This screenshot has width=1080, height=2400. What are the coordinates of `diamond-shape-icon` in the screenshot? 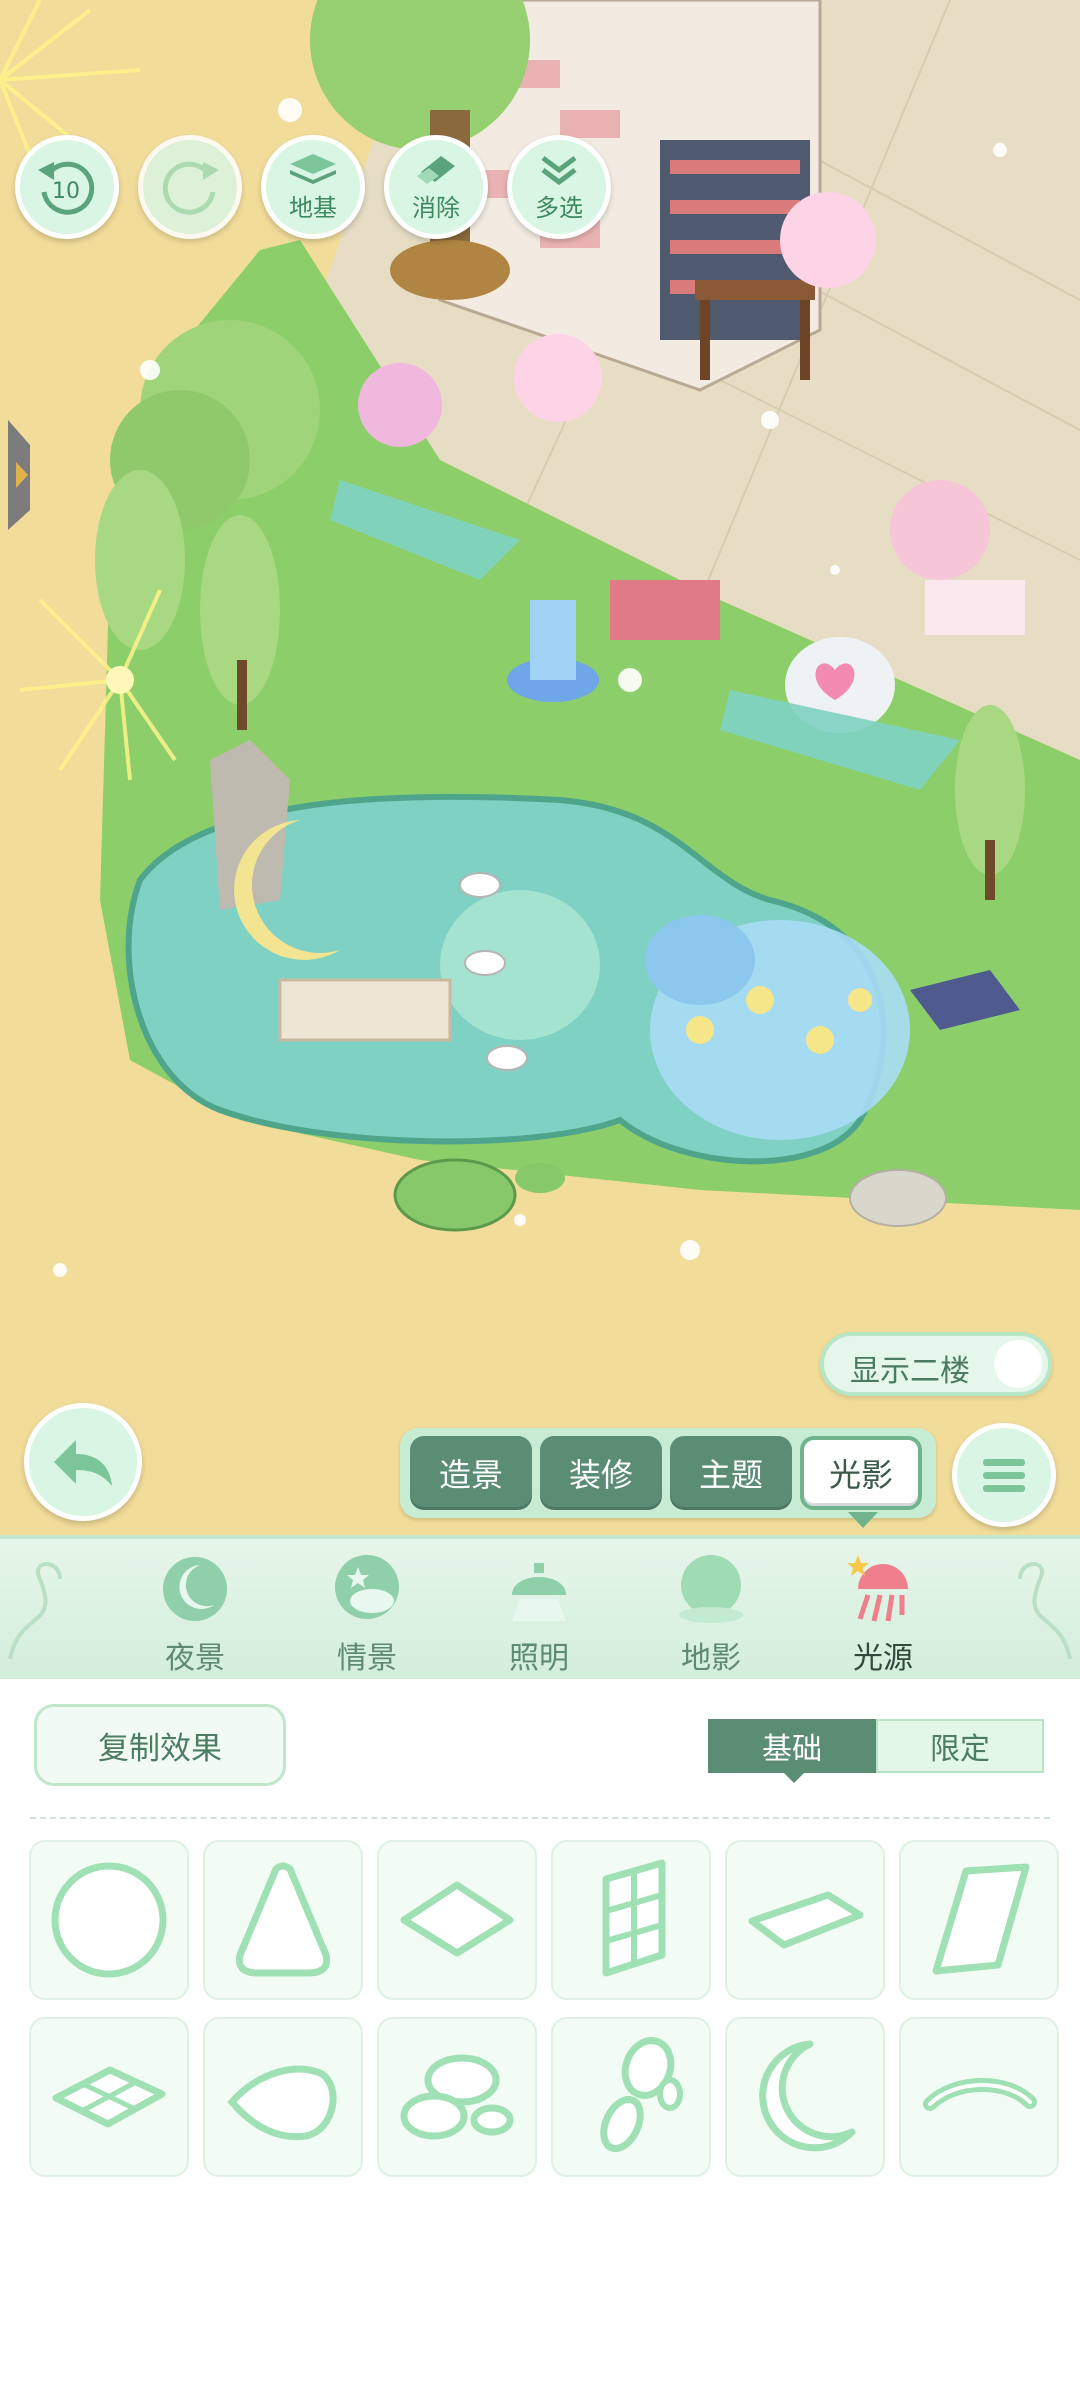 It's located at (457, 1919).